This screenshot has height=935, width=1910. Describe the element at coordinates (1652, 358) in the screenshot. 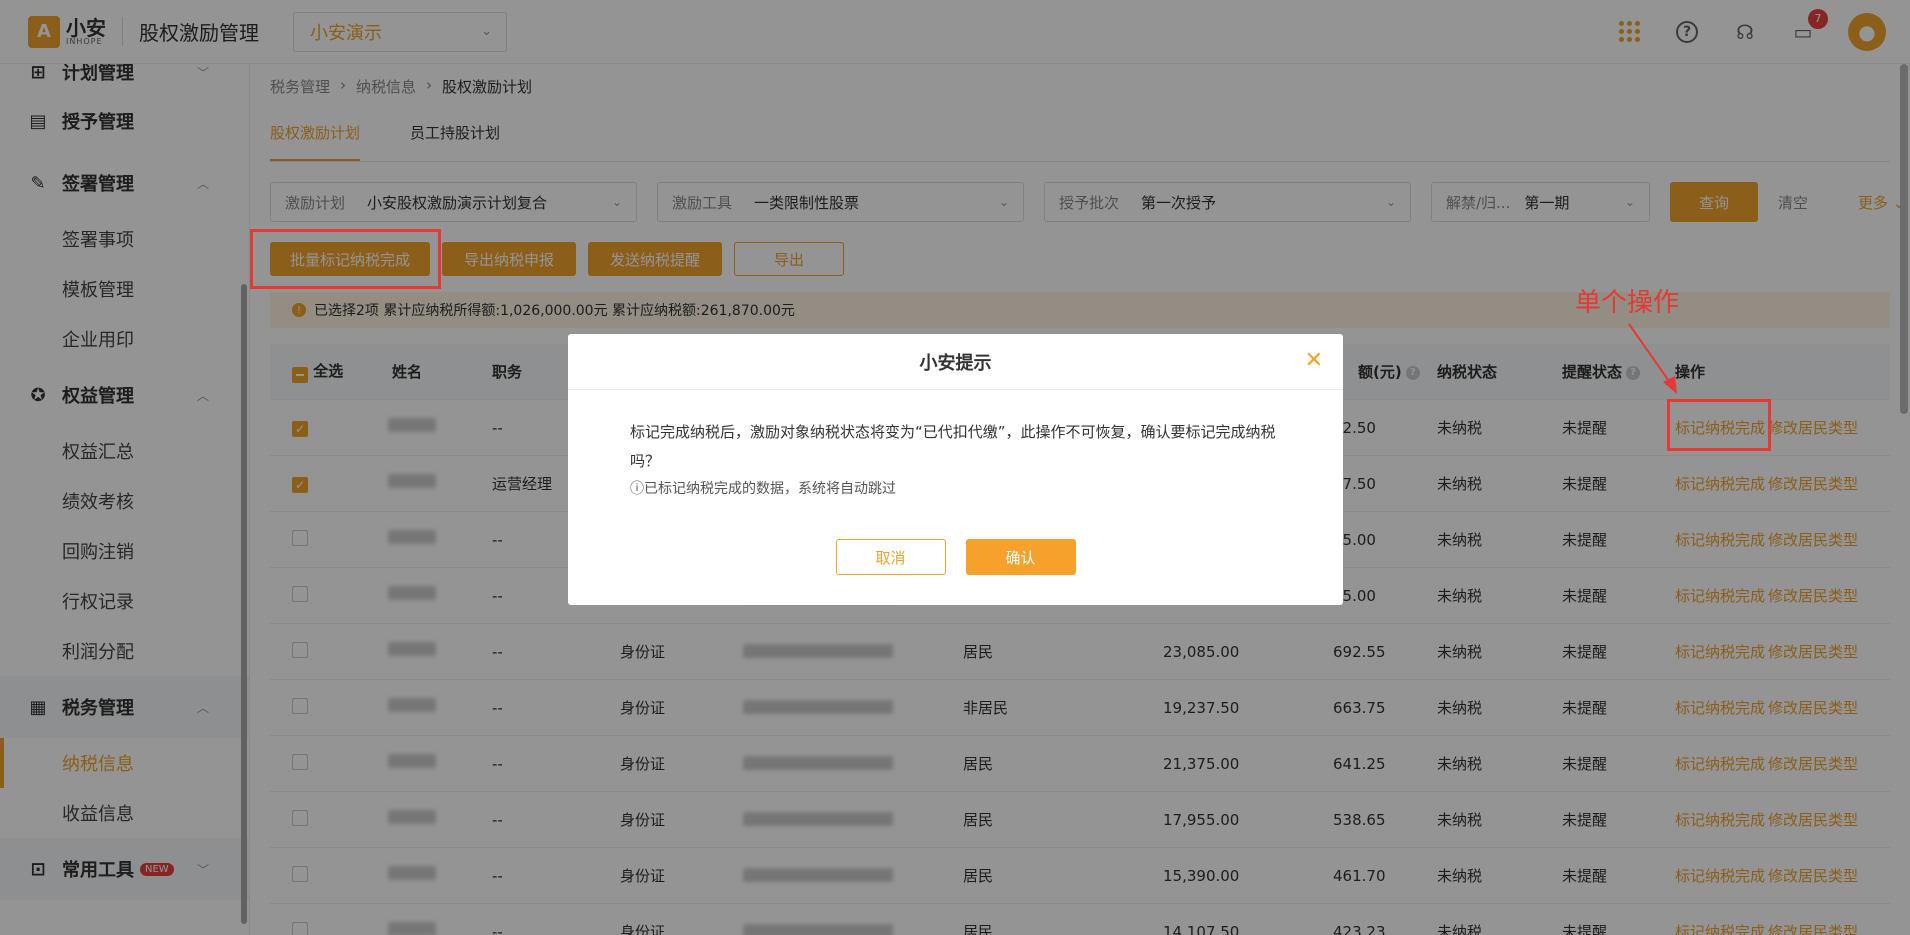

I see `annotation-arrow-icon` at that location.